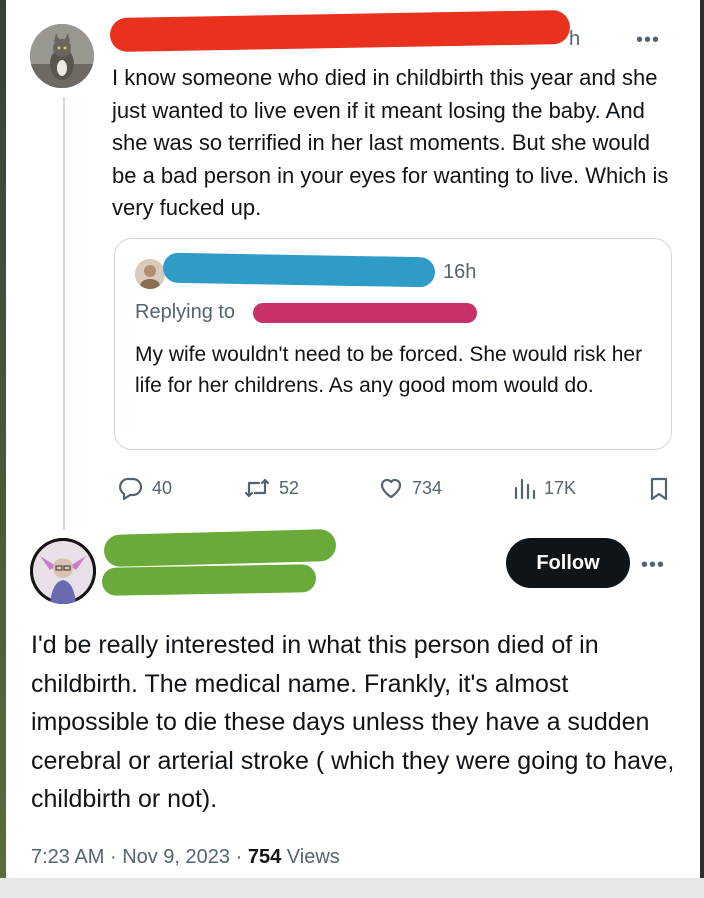  What do you see at coordinates (568, 563) in the screenshot?
I see `follow-button: Follow` at bounding box center [568, 563].